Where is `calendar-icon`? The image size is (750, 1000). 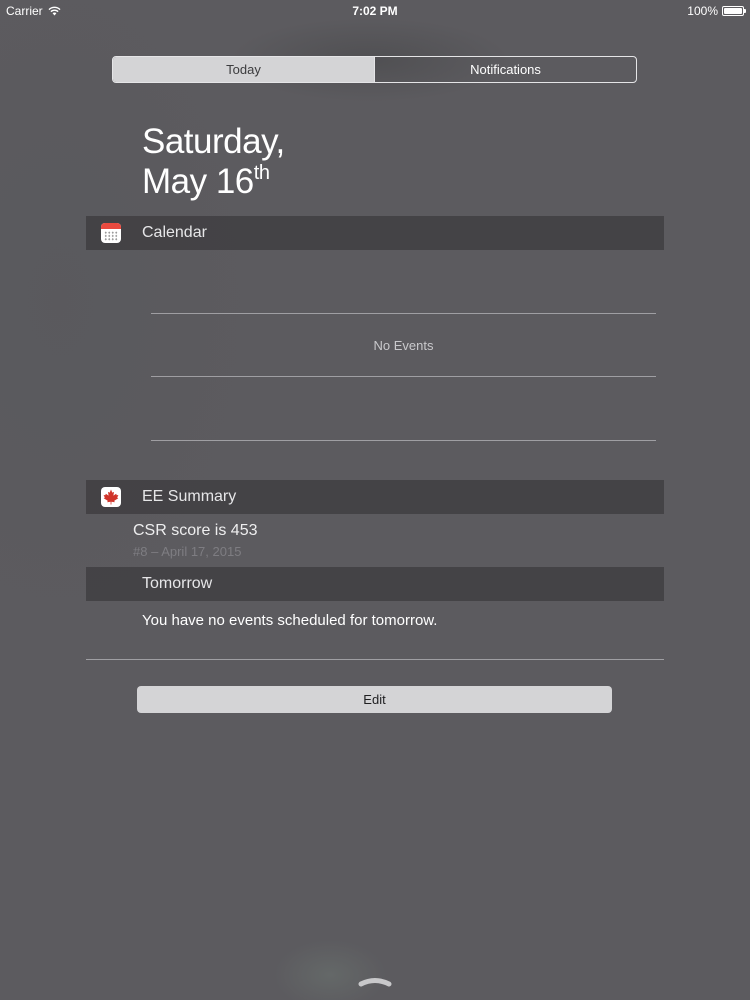 calendar-icon is located at coordinates (111, 233).